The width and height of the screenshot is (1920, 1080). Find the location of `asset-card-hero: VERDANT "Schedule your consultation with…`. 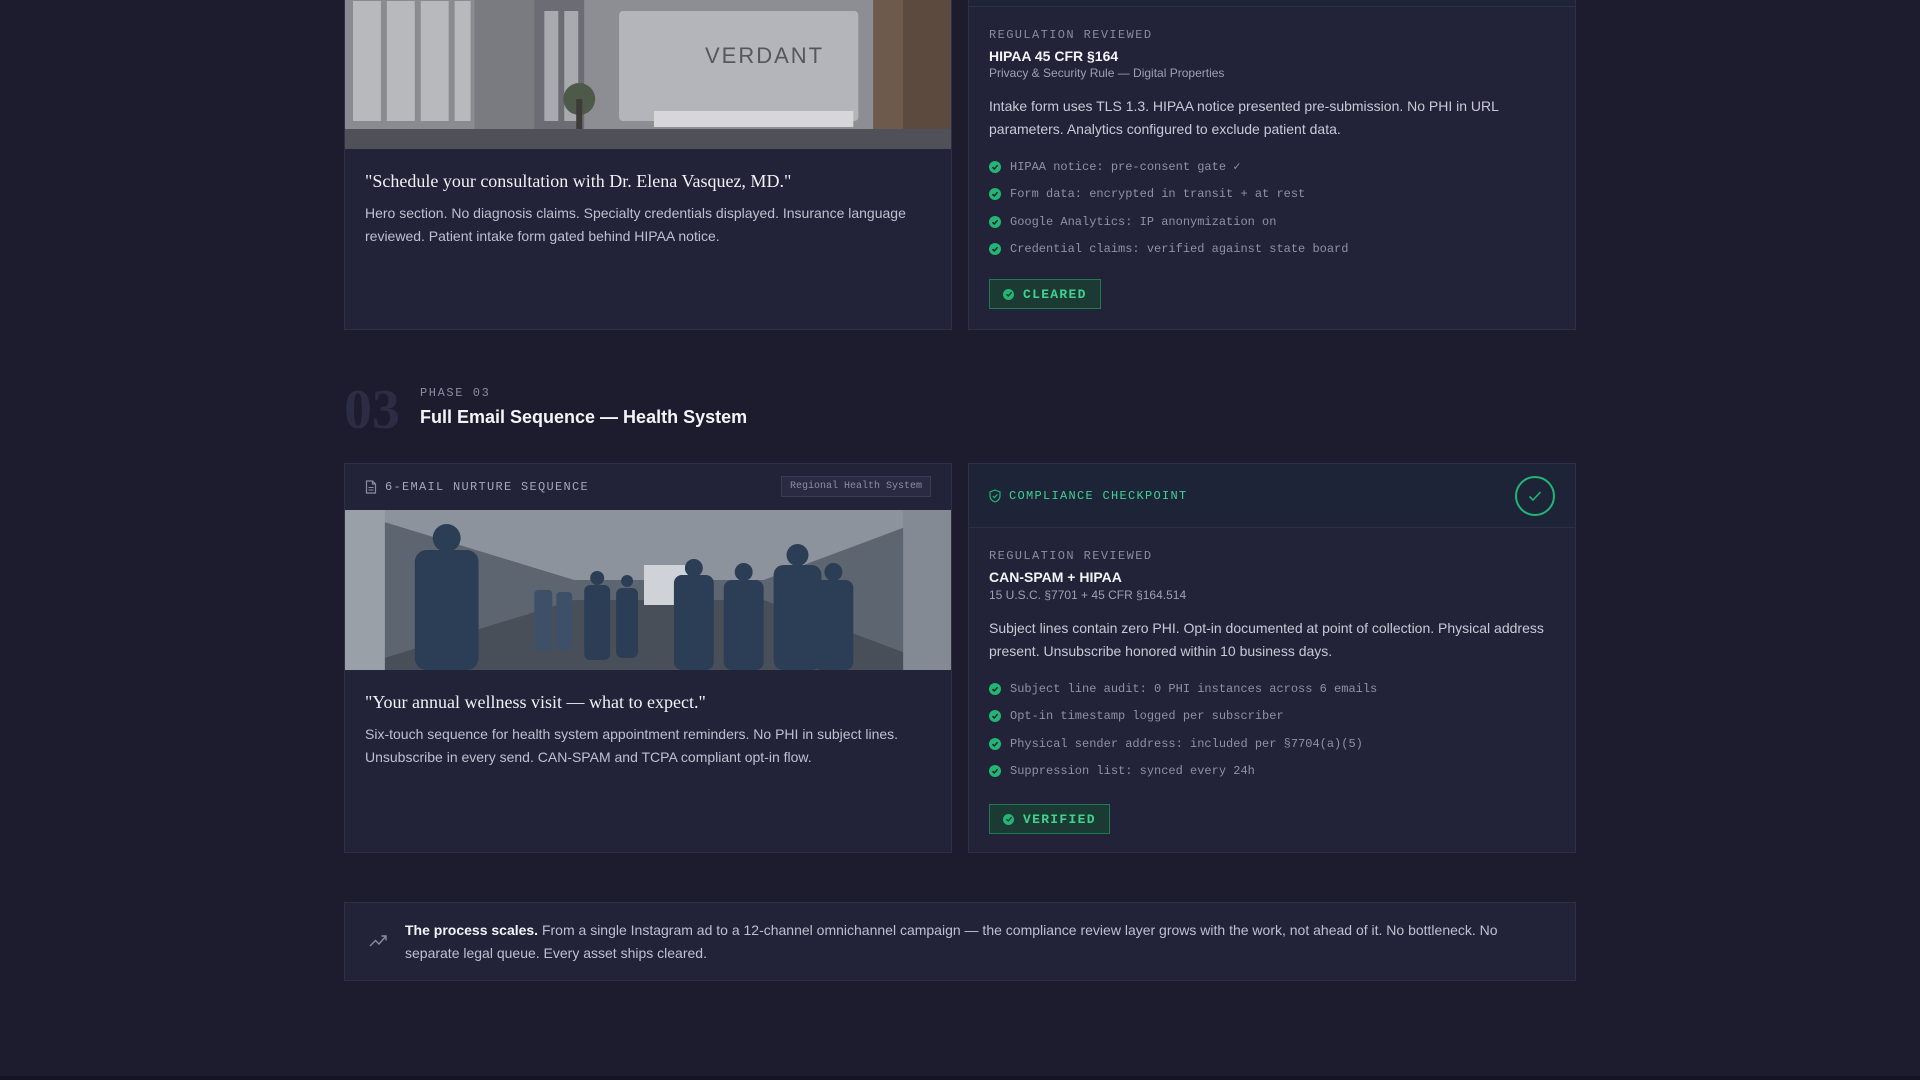

asset-card-hero: VERDANT "Schedule your consultation with… is located at coordinates (648, 165).